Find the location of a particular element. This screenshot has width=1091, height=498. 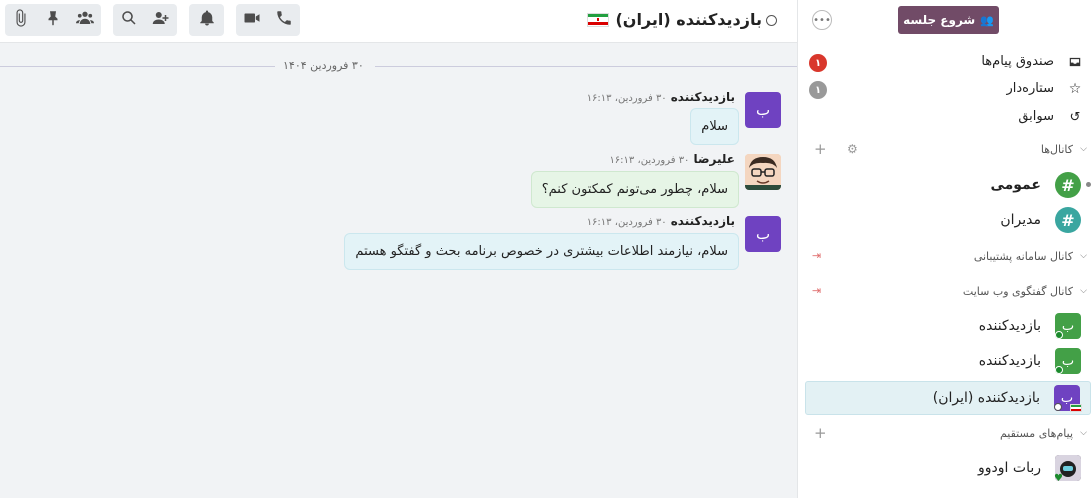

history-icon: ↺ is located at coordinates (1075, 117).